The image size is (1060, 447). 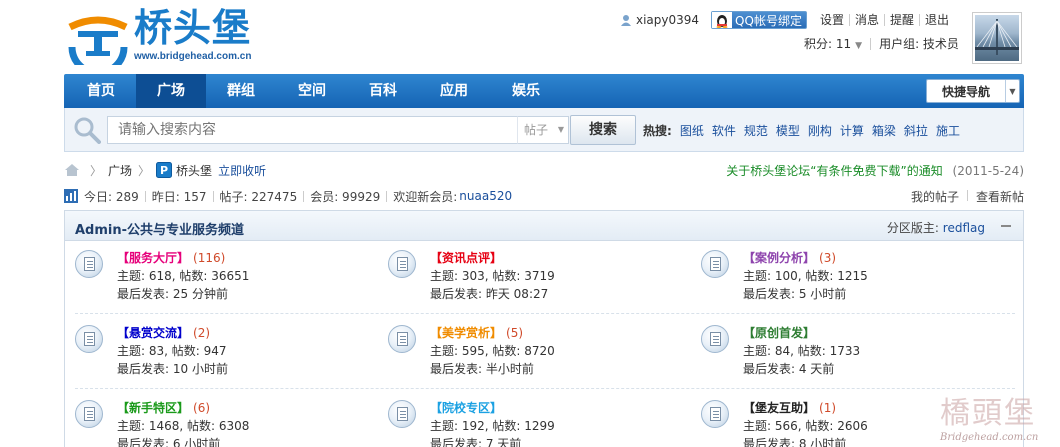 What do you see at coordinates (425, 196) in the screenshot?
I see `stat-welcome: 欢迎新会员:` at bounding box center [425, 196].